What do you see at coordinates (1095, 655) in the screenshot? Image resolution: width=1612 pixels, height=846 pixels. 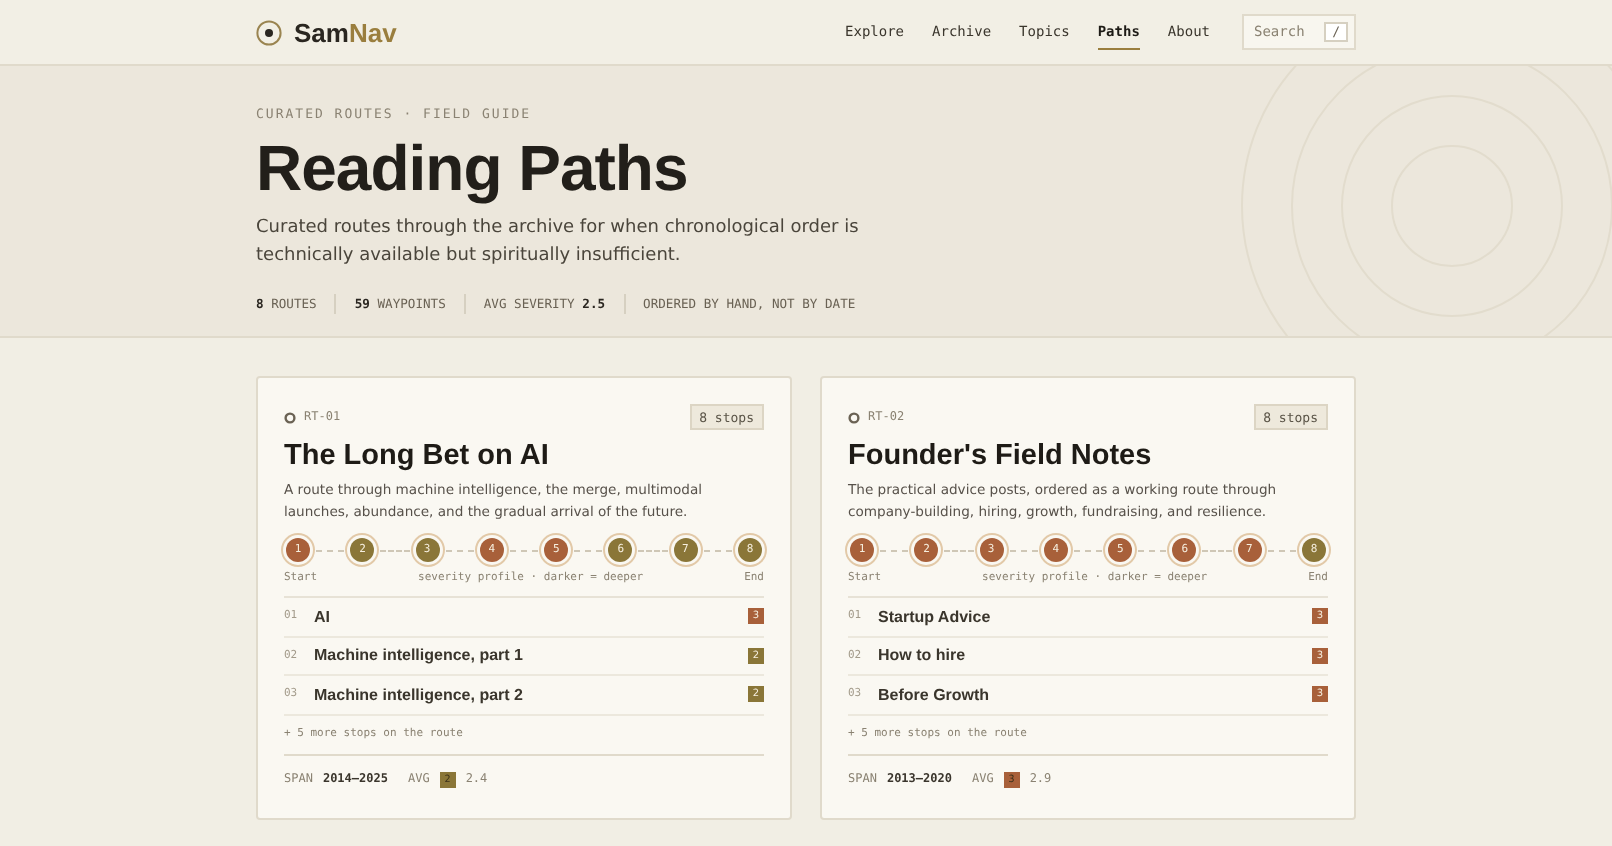 I see `stop-title-link: How to hire` at bounding box center [1095, 655].